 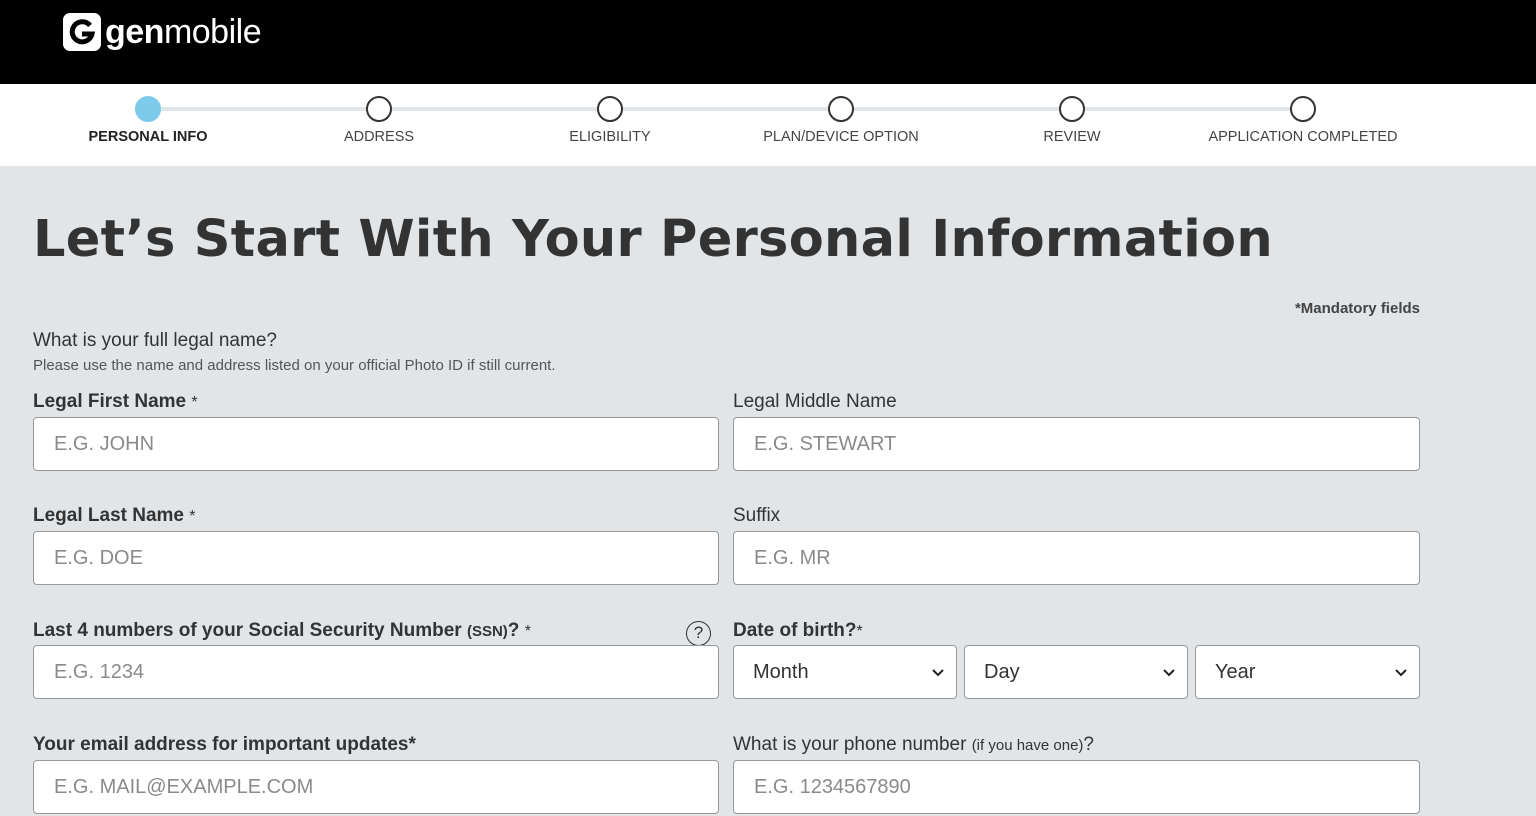 What do you see at coordinates (1076, 672) in the screenshot?
I see `dob-day-select: Day` at bounding box center [1076, 672].